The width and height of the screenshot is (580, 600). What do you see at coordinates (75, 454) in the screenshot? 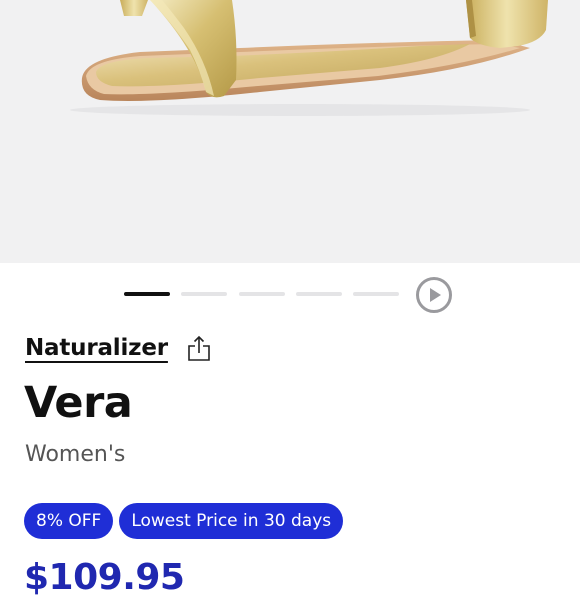
I see `product-category: Women's` at bounding box center [75, 454].